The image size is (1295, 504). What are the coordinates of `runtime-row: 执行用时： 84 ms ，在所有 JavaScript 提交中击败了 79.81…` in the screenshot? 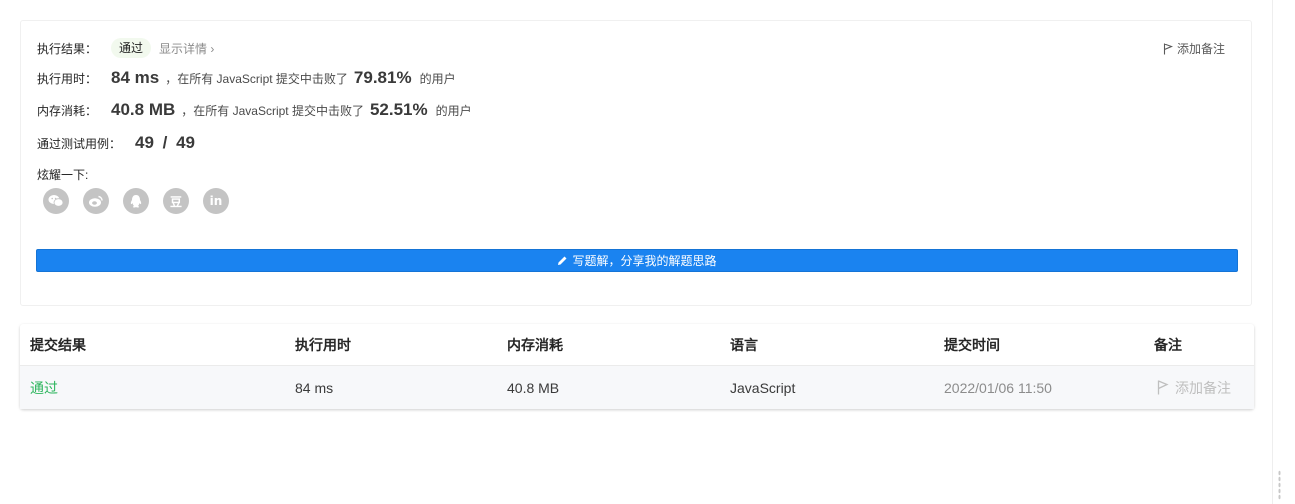 It's located at (246, 78).